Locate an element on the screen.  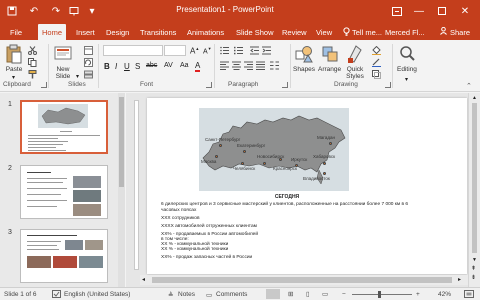
tab-design: Design is located at coordinates (117, 32).